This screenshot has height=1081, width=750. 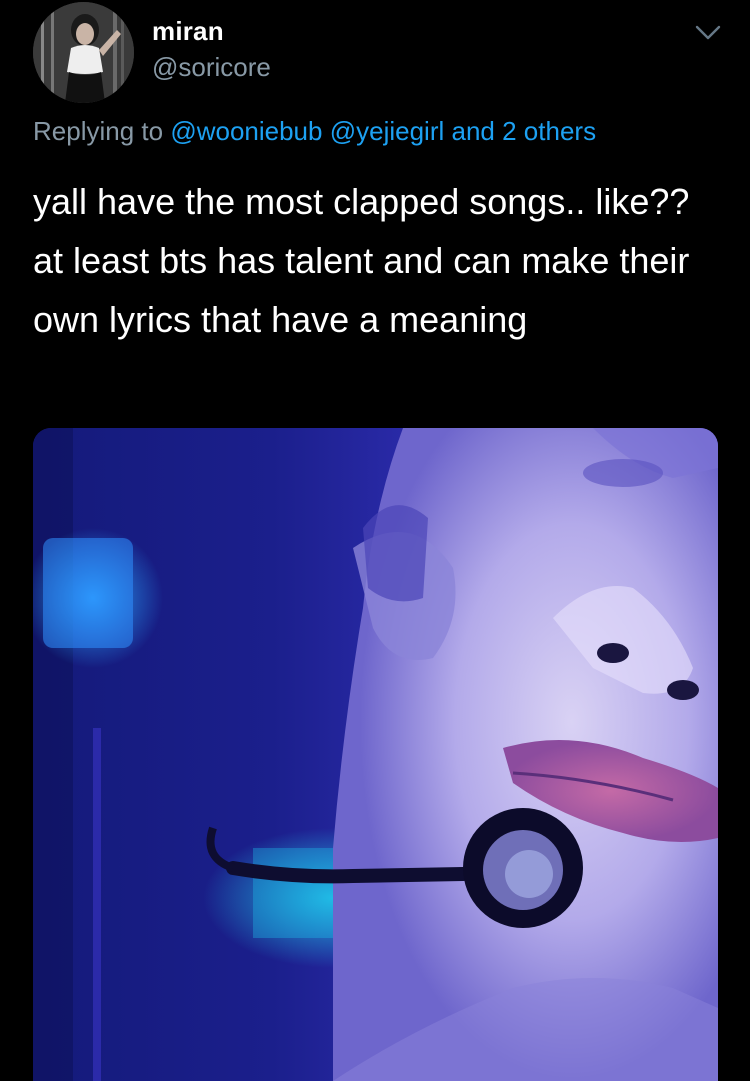 I want to click on and-others-link: and 2 others, so click(x=524, y=131).